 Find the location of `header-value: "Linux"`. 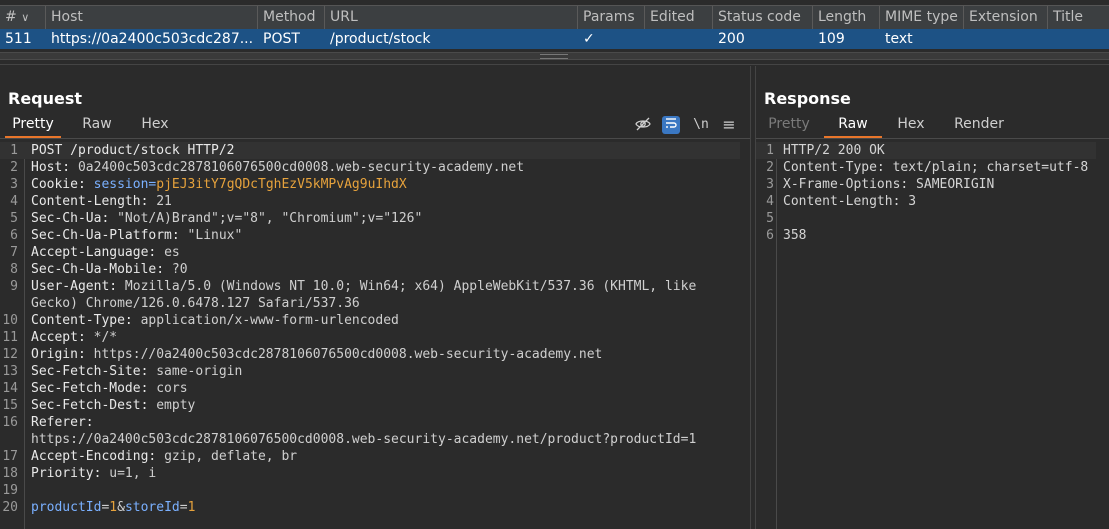

header-value: "Linux" is located at coordinates (215, 235).